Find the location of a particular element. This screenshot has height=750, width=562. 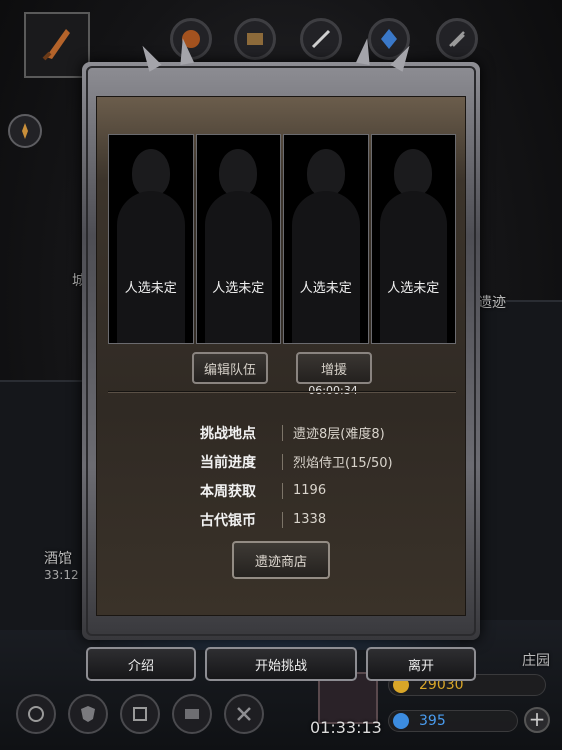

tools-icon is located at coordinates (244, 714).